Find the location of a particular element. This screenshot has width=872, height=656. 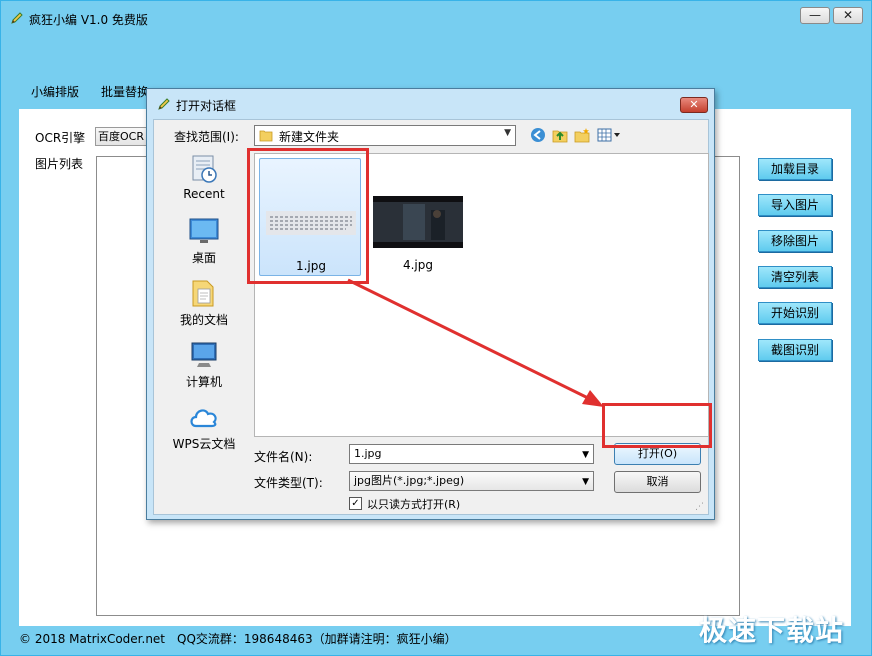

filename-label: 文件名(N): is located at coordinates (283, 457).